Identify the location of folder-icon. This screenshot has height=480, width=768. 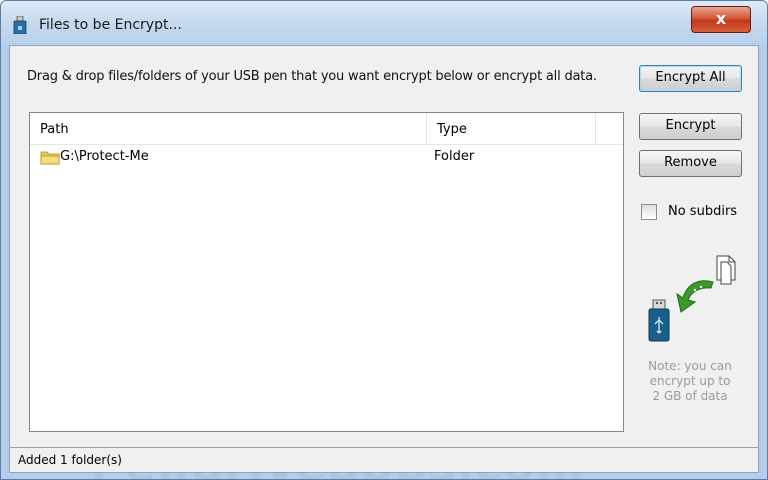
(50, 157).